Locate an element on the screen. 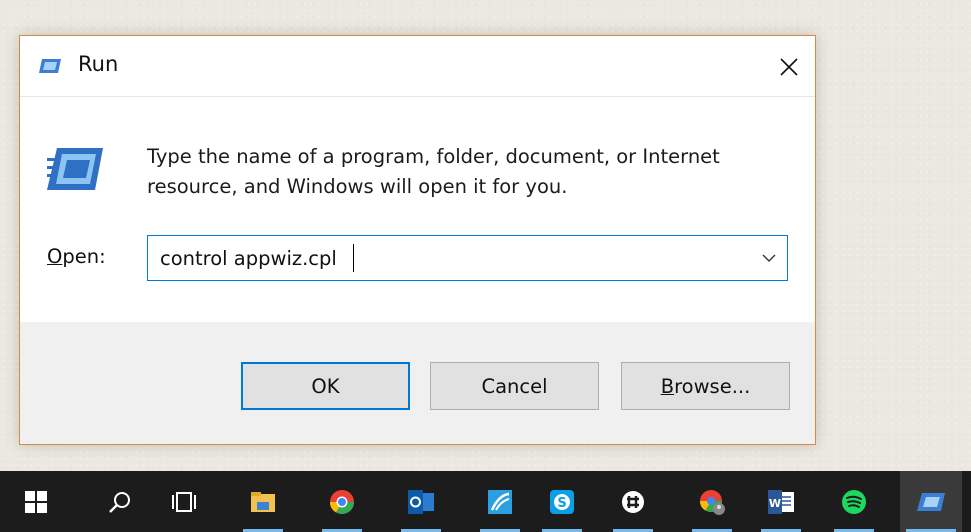  taskbar-spotify is located at coordinates (854, 501).